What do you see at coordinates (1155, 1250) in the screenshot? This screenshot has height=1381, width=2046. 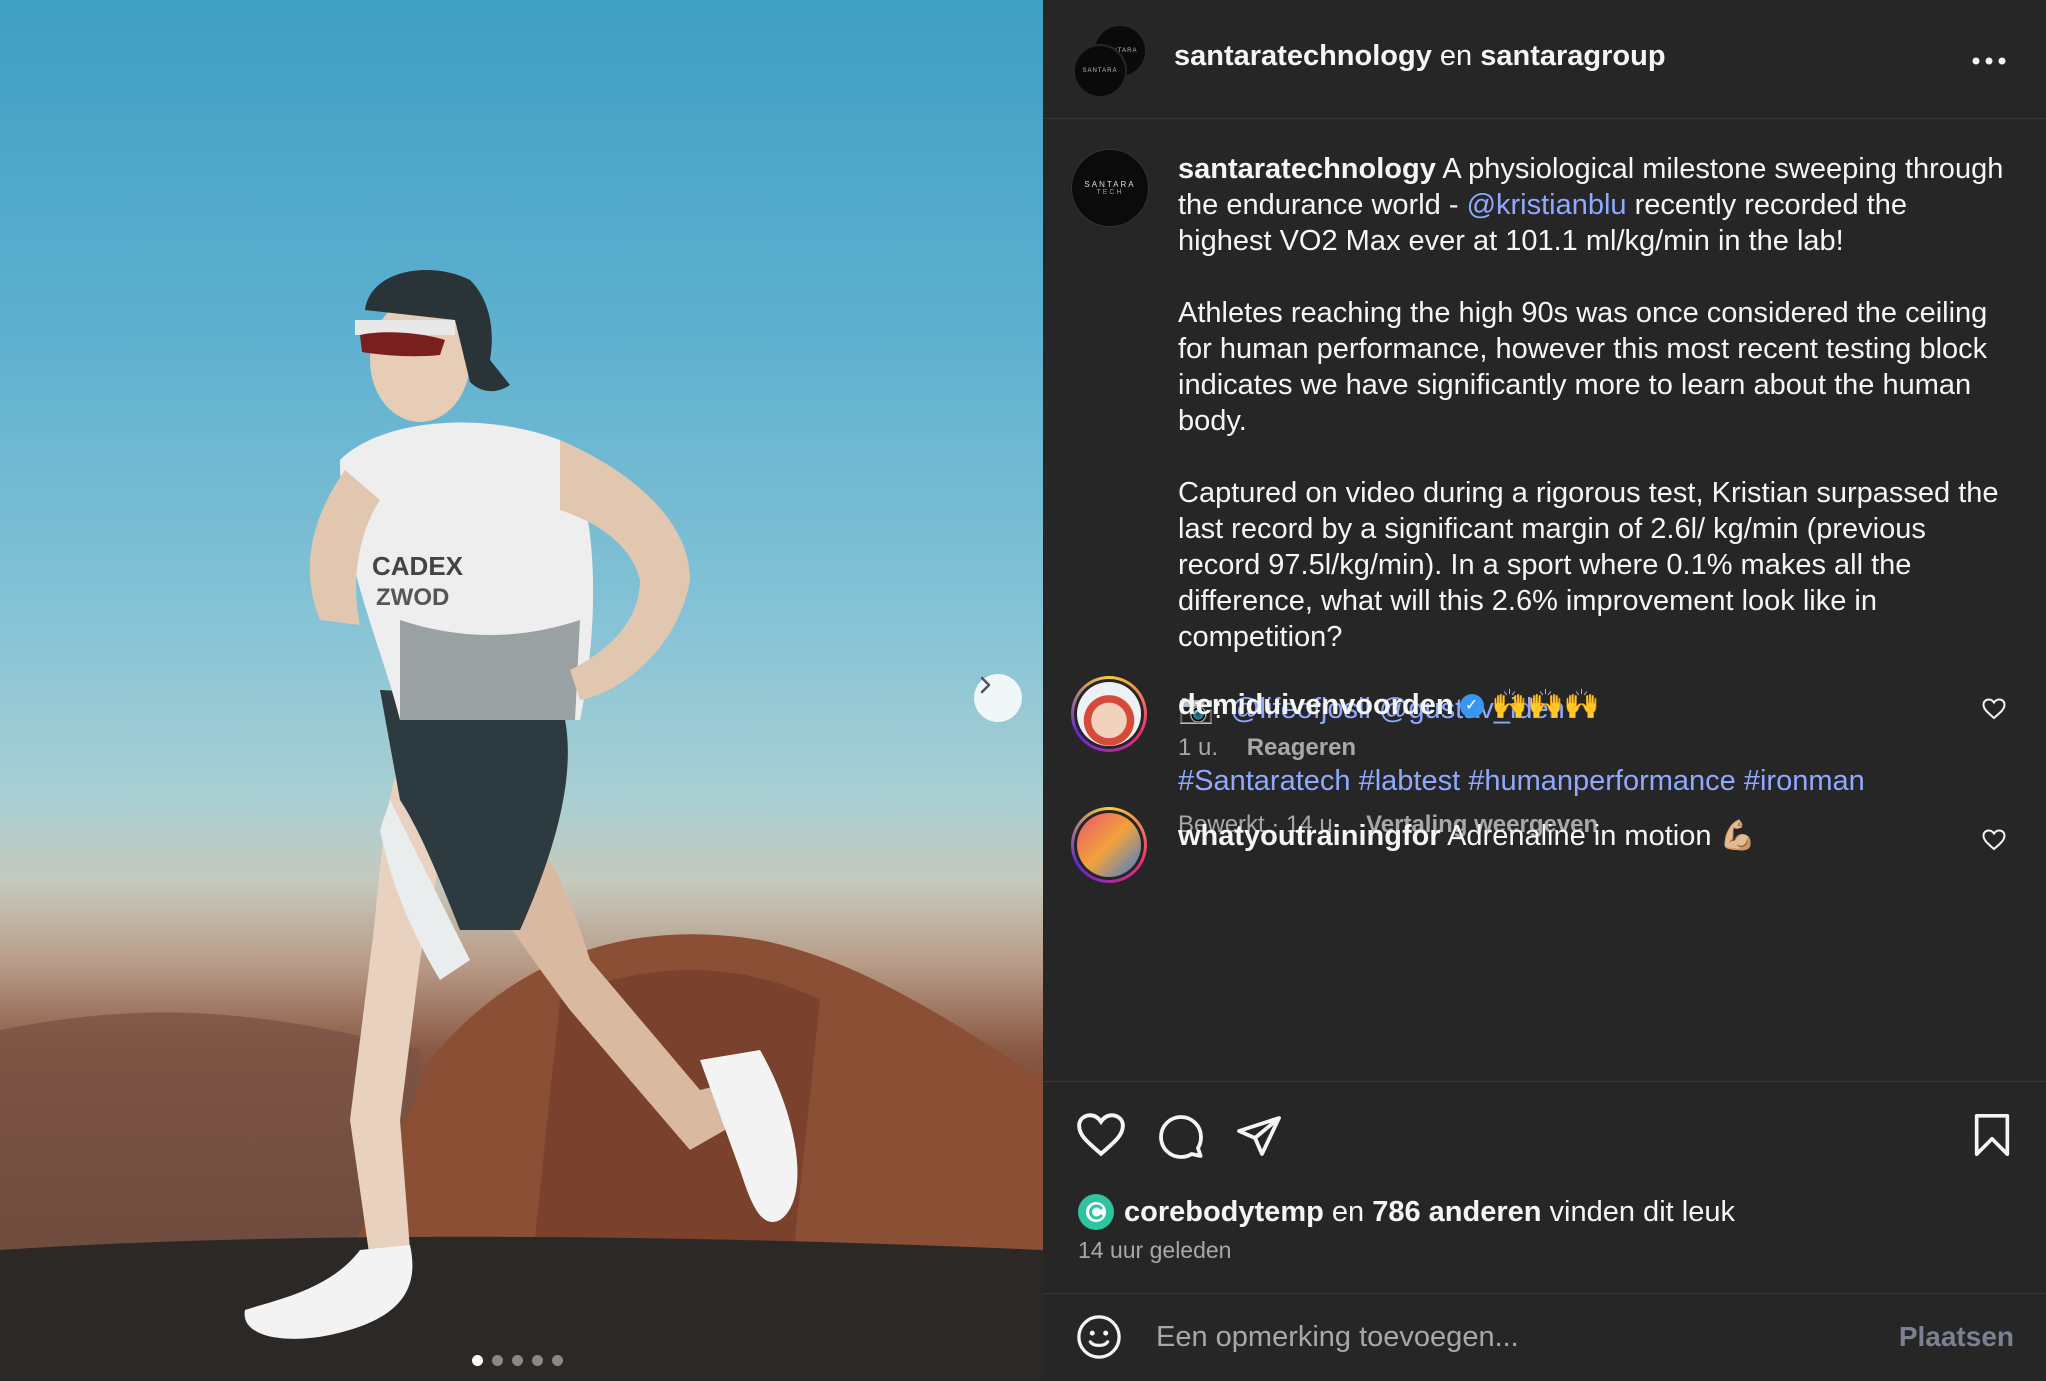 I see `post-timestamp: 14 uur geleden` at bounding box center [1155, 1250].